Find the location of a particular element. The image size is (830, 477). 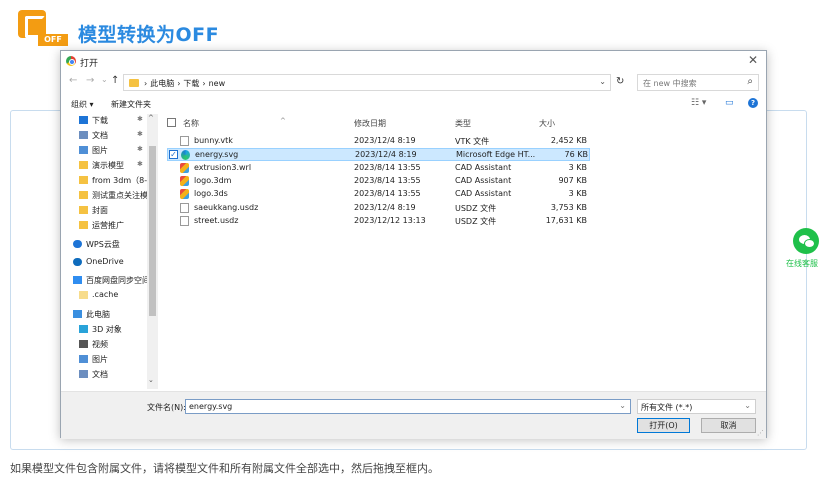

sidebar-item-label: 此电脑 is located at coordinates (98, 314).